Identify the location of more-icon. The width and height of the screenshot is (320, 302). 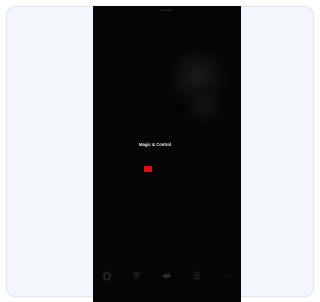
(227, 275).